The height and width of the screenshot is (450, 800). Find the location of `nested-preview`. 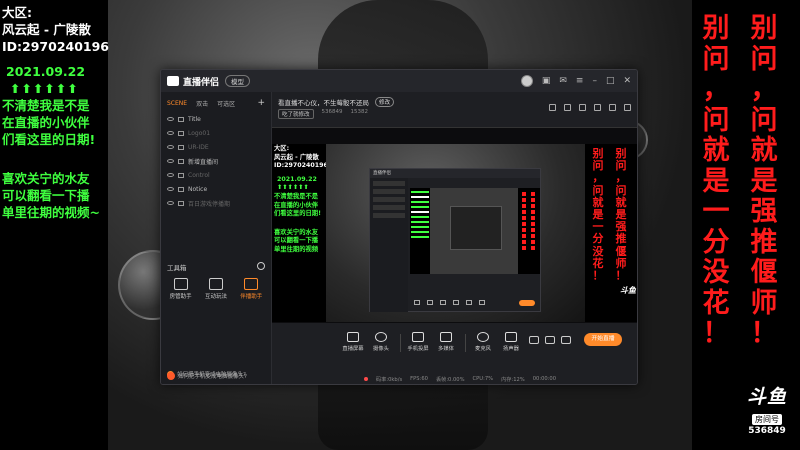

nested-preview is located at coordinates (475, 231).